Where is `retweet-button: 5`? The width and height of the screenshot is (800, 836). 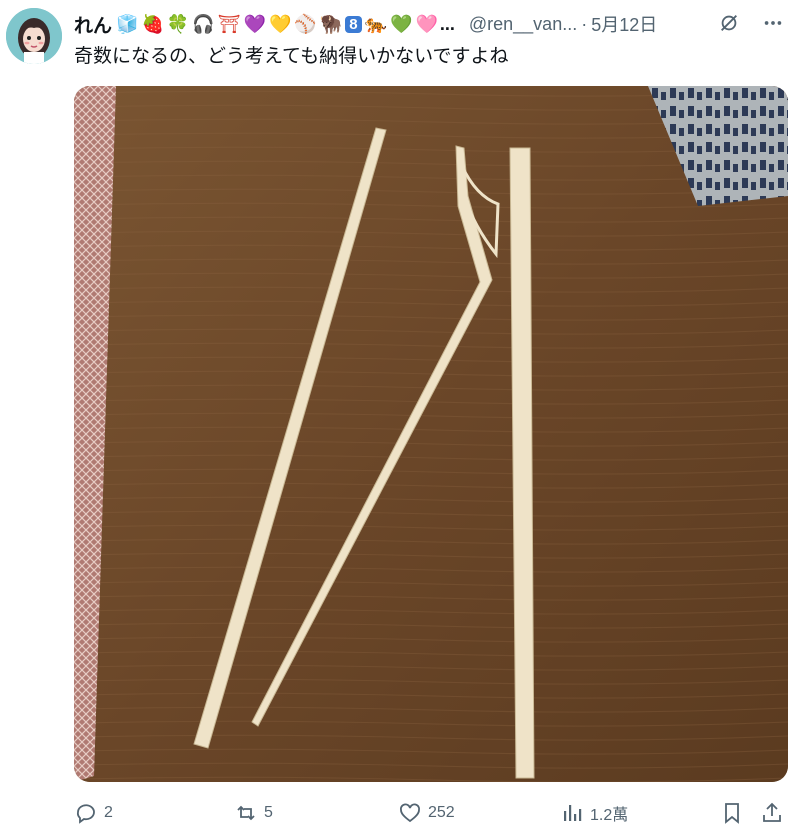 retweet-button: 5 is located at coordinates (253, 813).